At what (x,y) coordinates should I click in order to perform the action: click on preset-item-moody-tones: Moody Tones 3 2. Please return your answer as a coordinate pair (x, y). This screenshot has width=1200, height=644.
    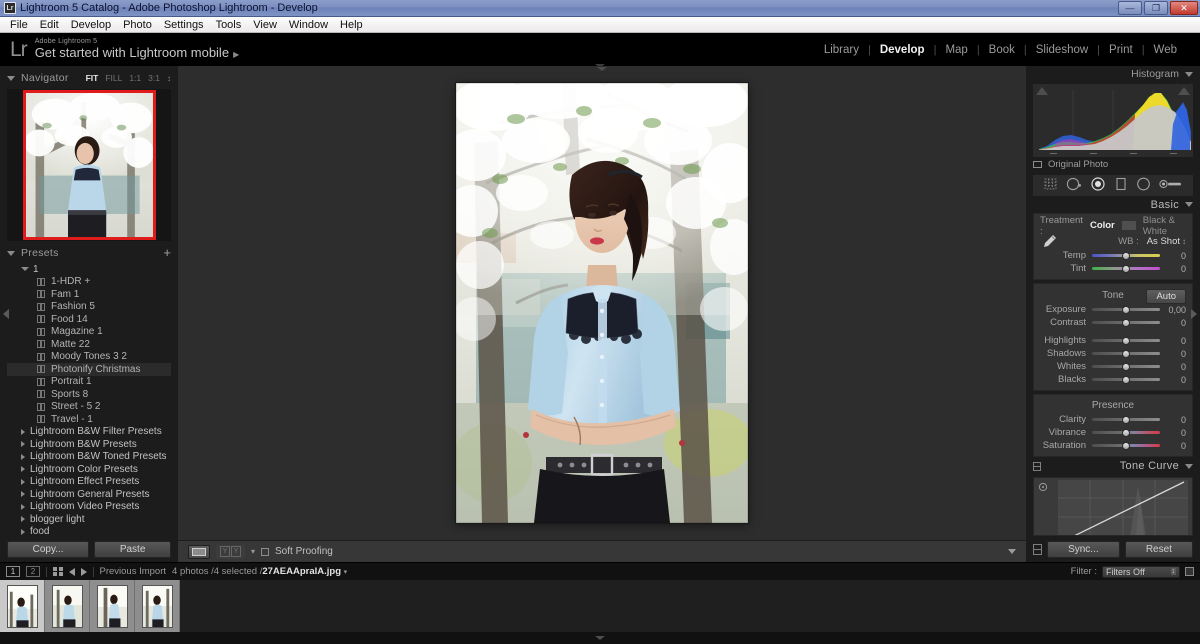
    Looking at the image, I should click on (89, 357).